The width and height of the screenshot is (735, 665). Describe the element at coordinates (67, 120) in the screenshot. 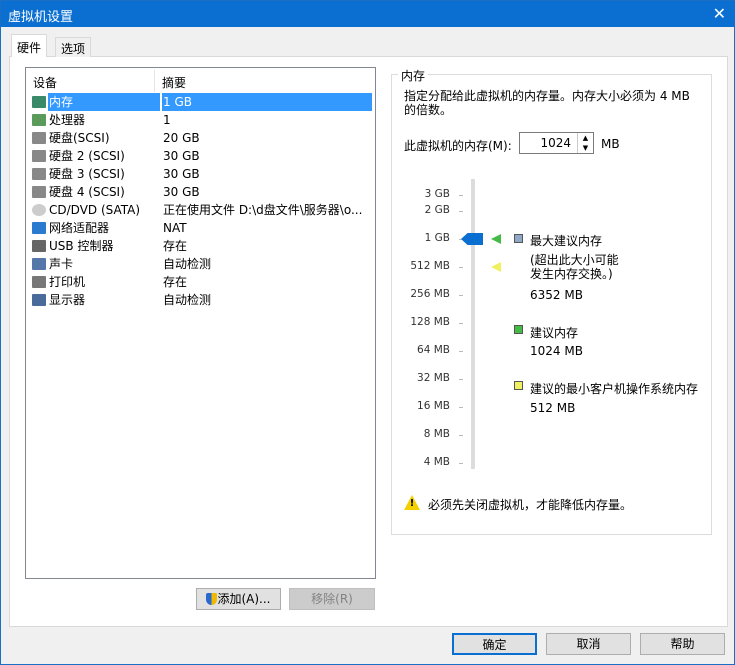

I see `device-name: 处理器` at that location.